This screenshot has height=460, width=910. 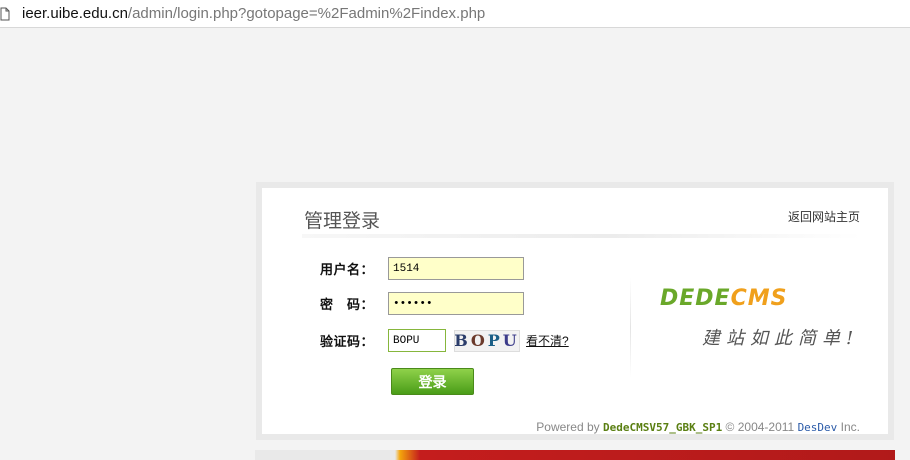 What do you see at coordinates (824, 216) in the screenshot?
I see `back-to-home-link: 返回网站主页` at bounding box center [824, 216].